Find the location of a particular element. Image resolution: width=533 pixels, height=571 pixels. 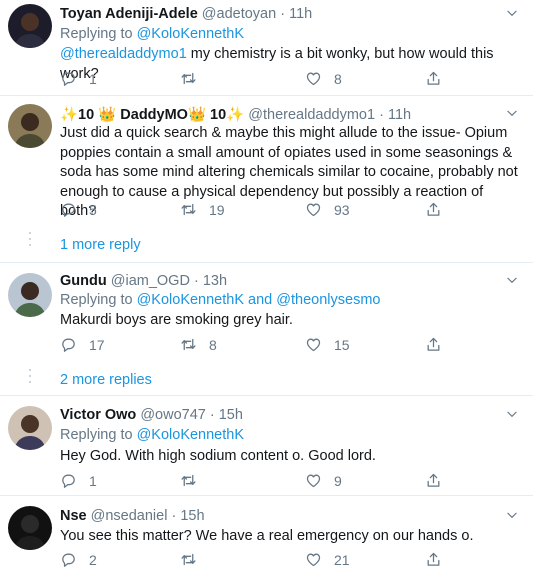

tweet-actions: 17 8 15 is located at coordinates (280, 346).